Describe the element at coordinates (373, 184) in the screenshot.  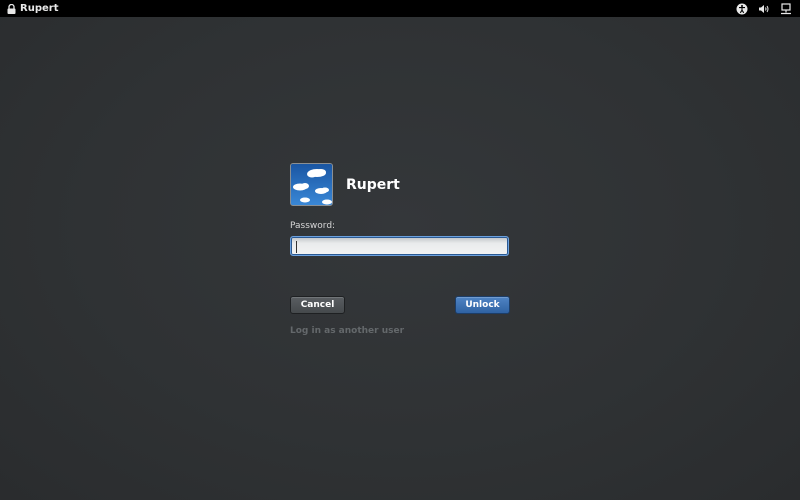
I see `username-label: Rupert` at that location.